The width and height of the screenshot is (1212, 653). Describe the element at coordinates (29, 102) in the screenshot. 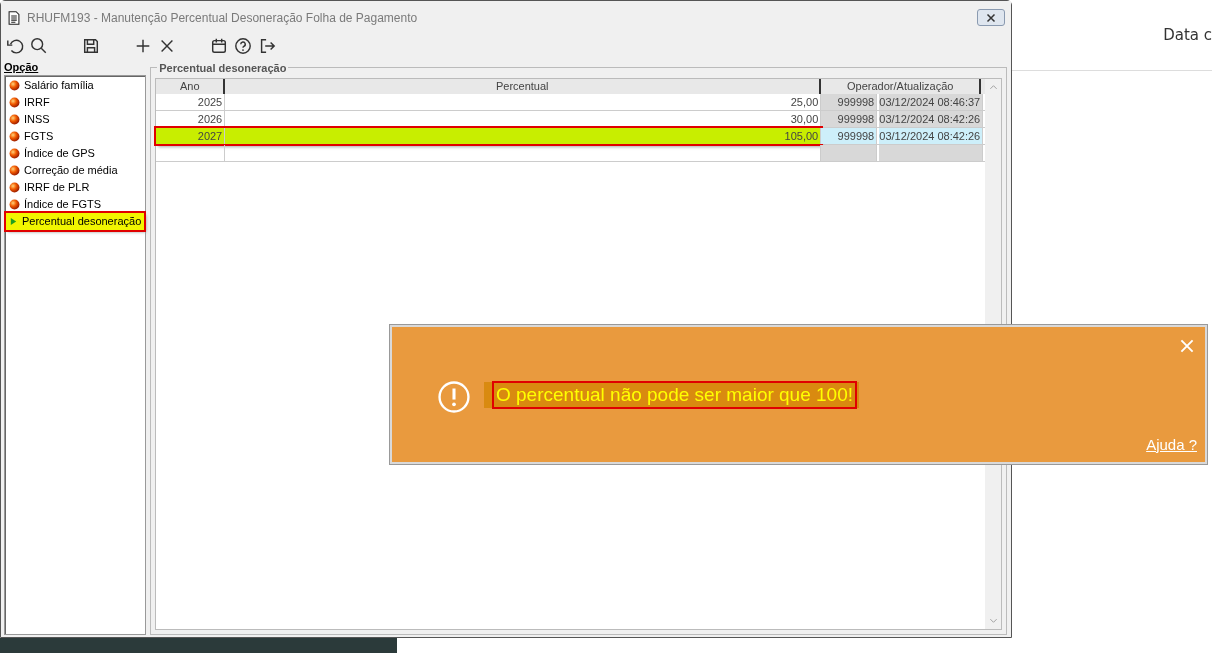

I see `sidebar-item: IRRF` at that location.